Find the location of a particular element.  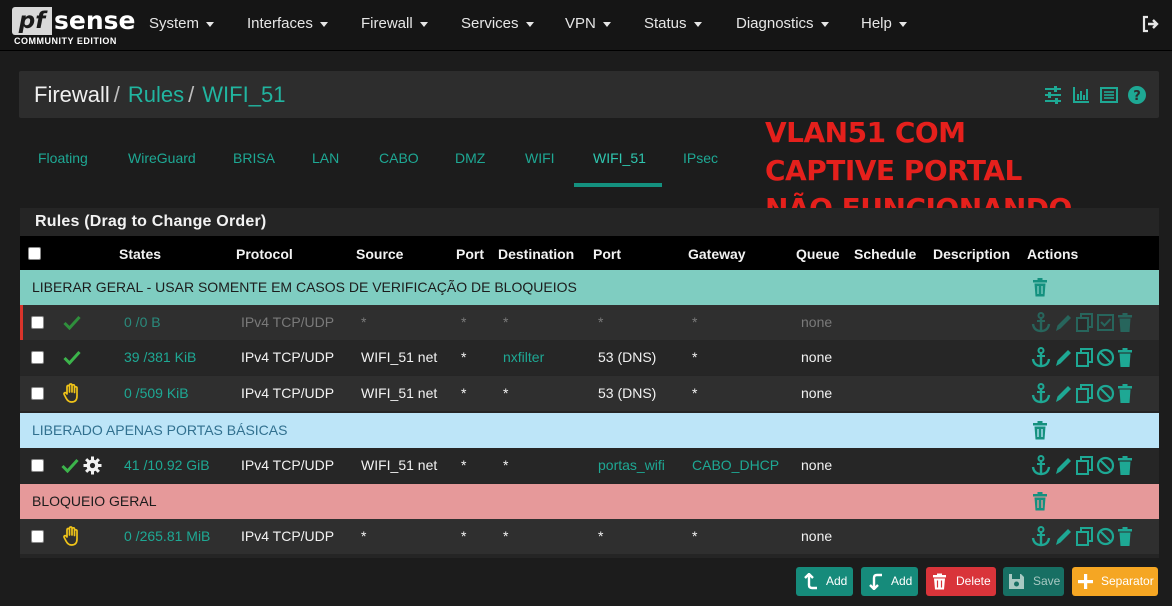

tab-floating: Floating is located at coordinates (63, 168).